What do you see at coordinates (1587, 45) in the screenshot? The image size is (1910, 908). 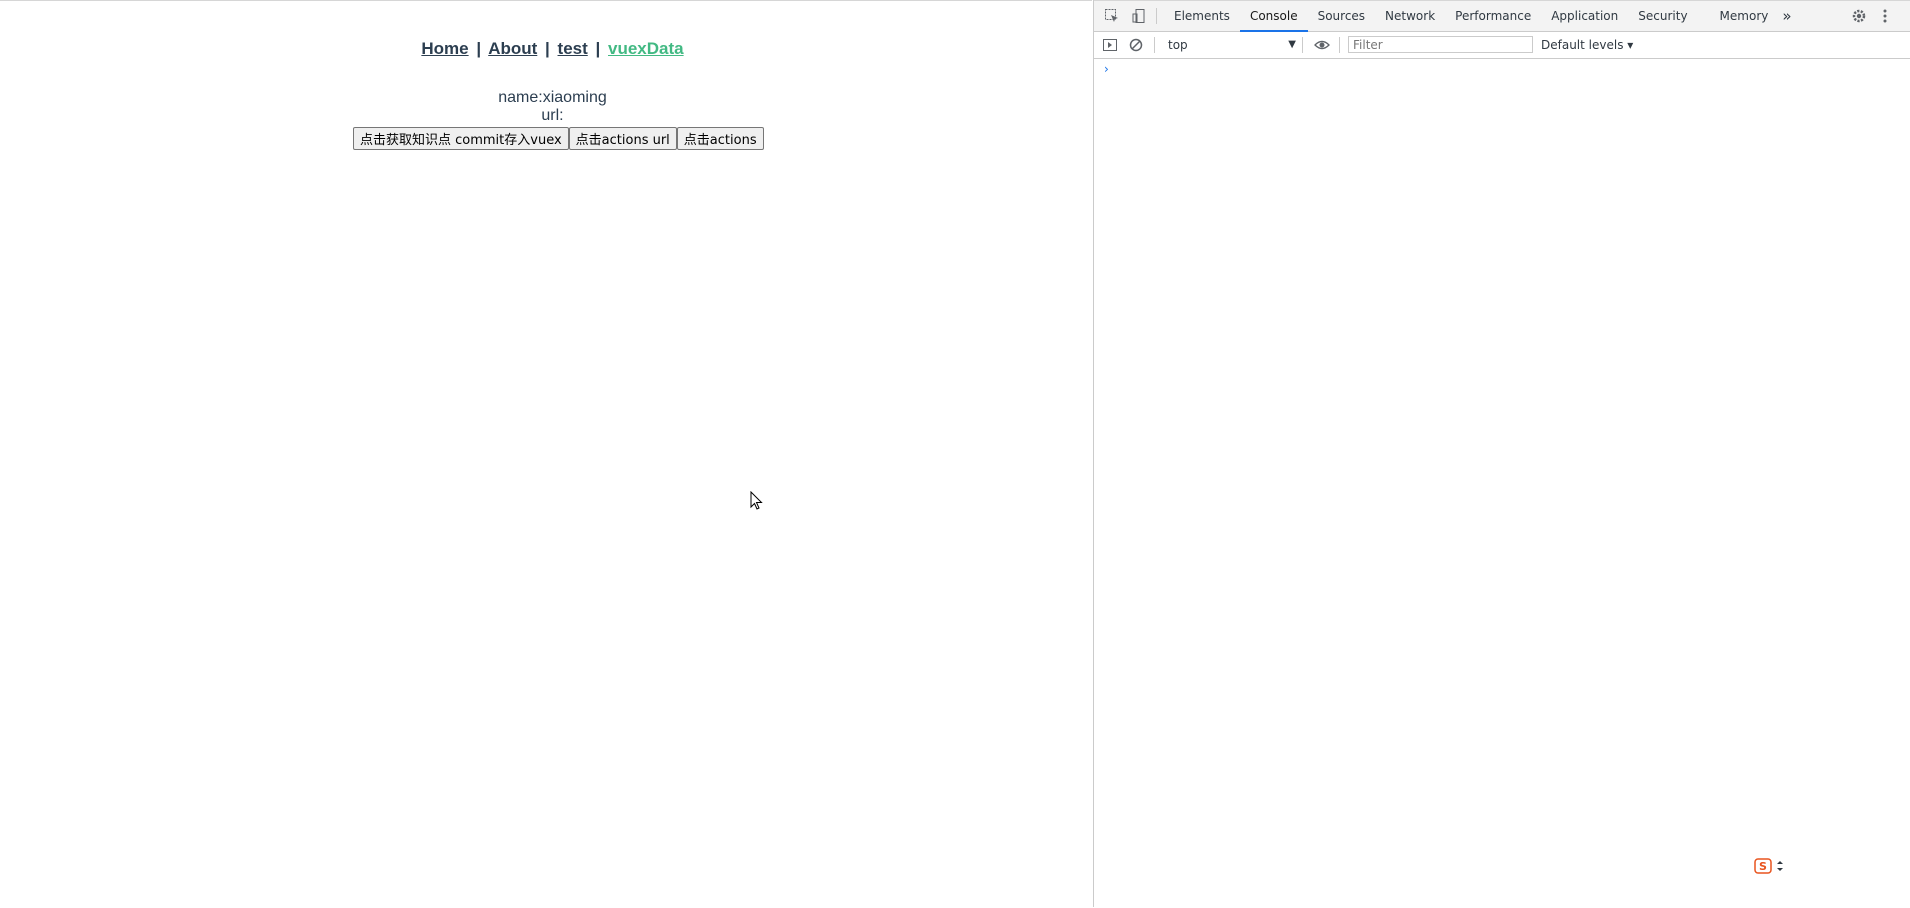 I see `log-levels-dropdown: Default levels ▾` at bounding box center [1587, 45].